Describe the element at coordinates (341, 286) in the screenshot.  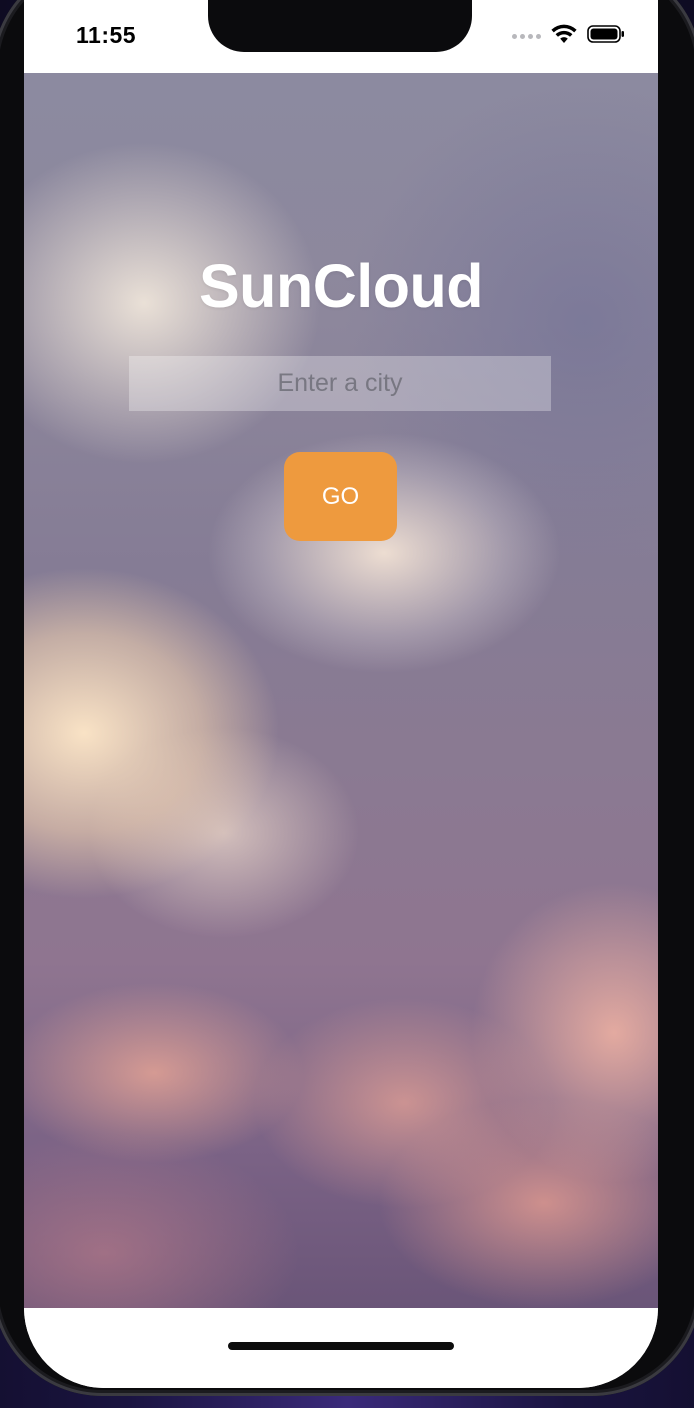
I see `app-title: SunCloud` at that location.